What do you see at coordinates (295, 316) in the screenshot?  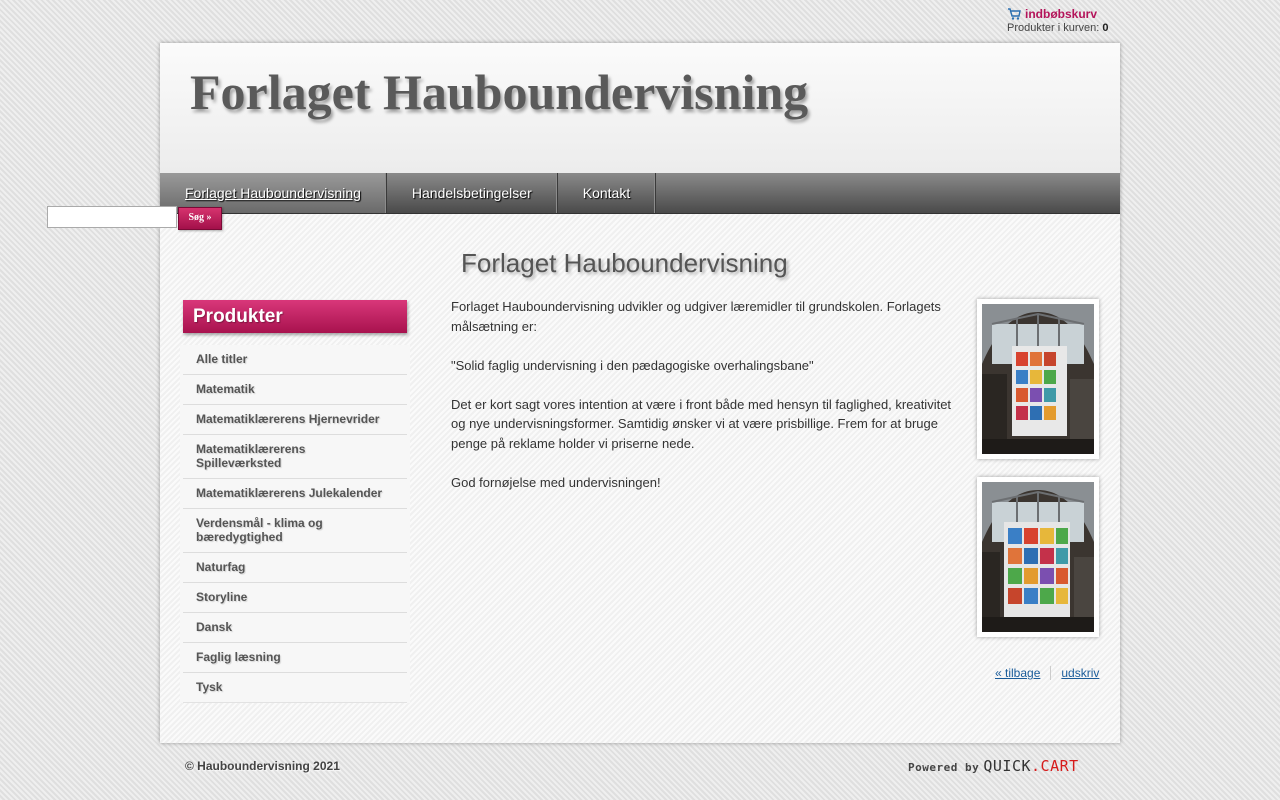 I see `products-heading: Produkter` at bounding box center [295, 316].